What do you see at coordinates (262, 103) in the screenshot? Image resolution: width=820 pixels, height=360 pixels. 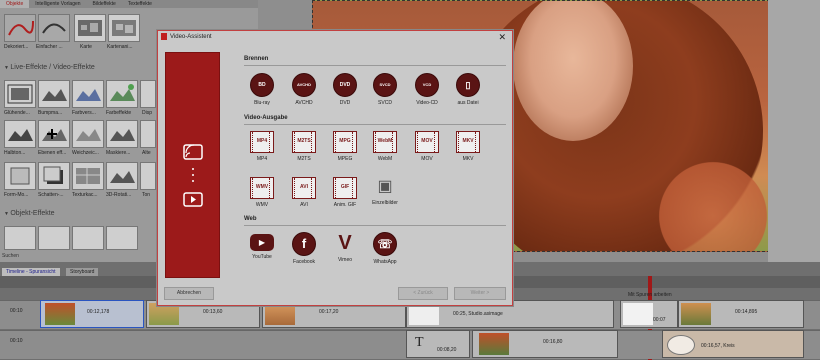 I see `option-label: Blu-ray` at bounding box center [262, 103].